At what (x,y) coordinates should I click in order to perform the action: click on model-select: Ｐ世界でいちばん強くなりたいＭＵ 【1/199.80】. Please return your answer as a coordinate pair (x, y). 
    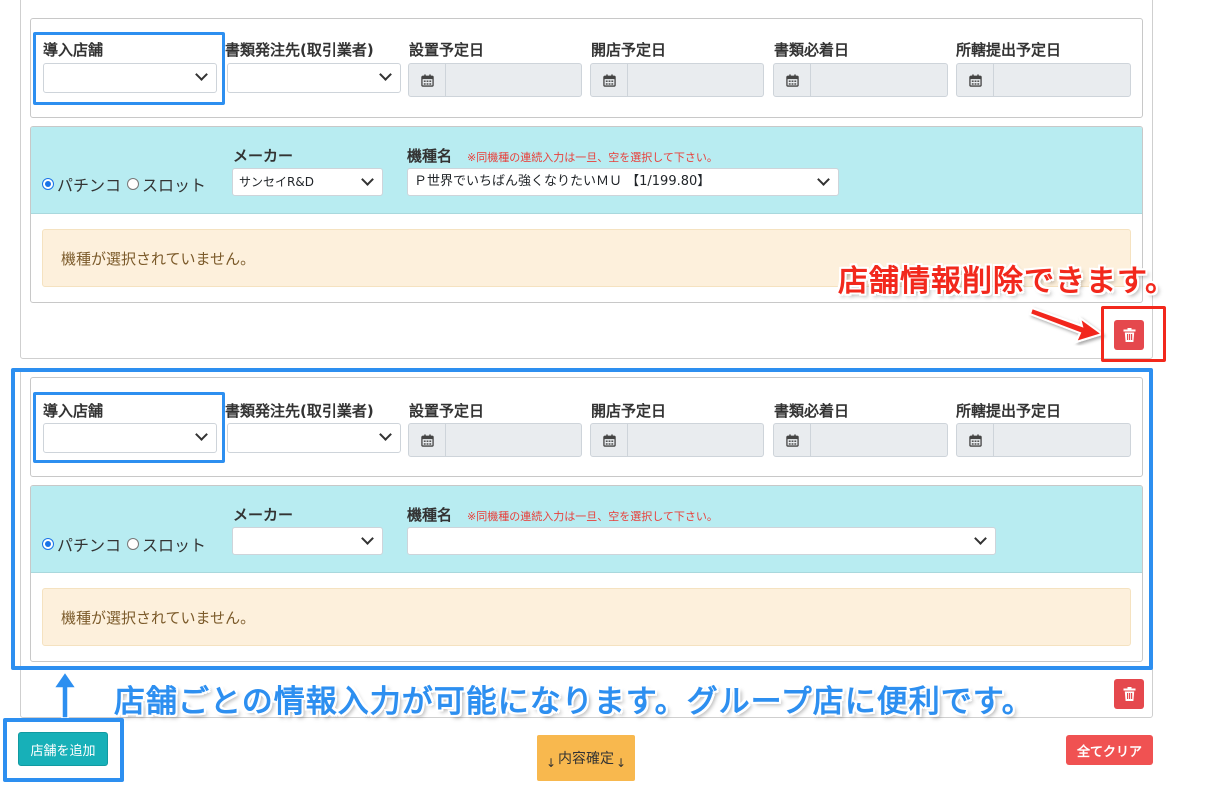
    Looking at the image, I should click on (623, 182).